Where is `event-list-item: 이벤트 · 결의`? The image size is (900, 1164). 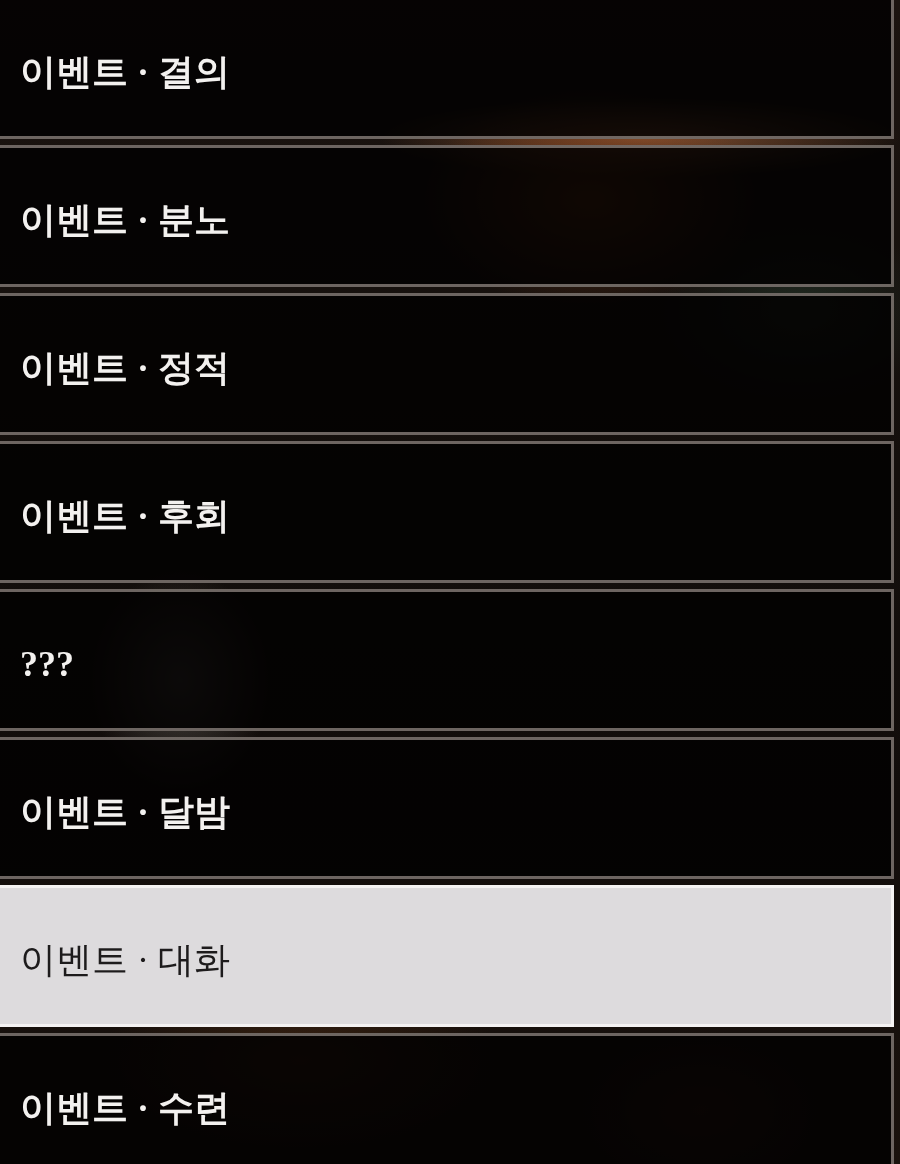
event-list-item: 이벤트 · 결의 is located at coordinates (447, 69).